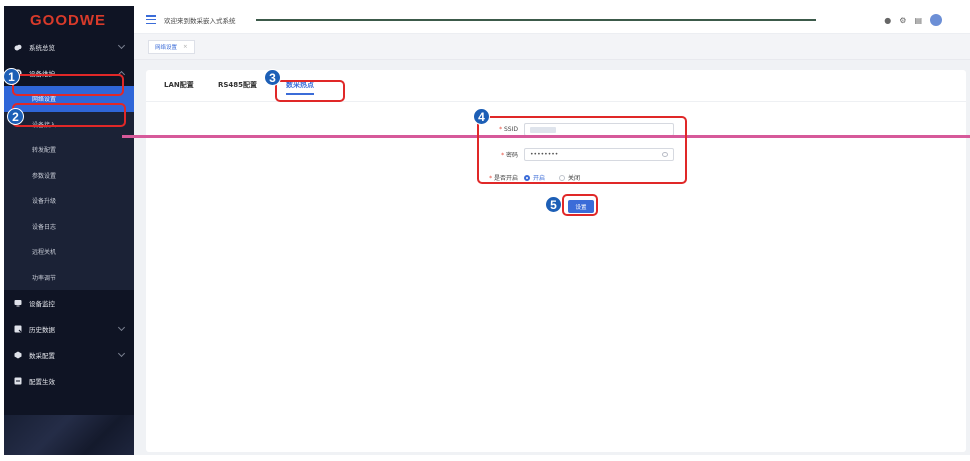 The image size is (970, 461). I want to click on avatar, so click(936, 20).